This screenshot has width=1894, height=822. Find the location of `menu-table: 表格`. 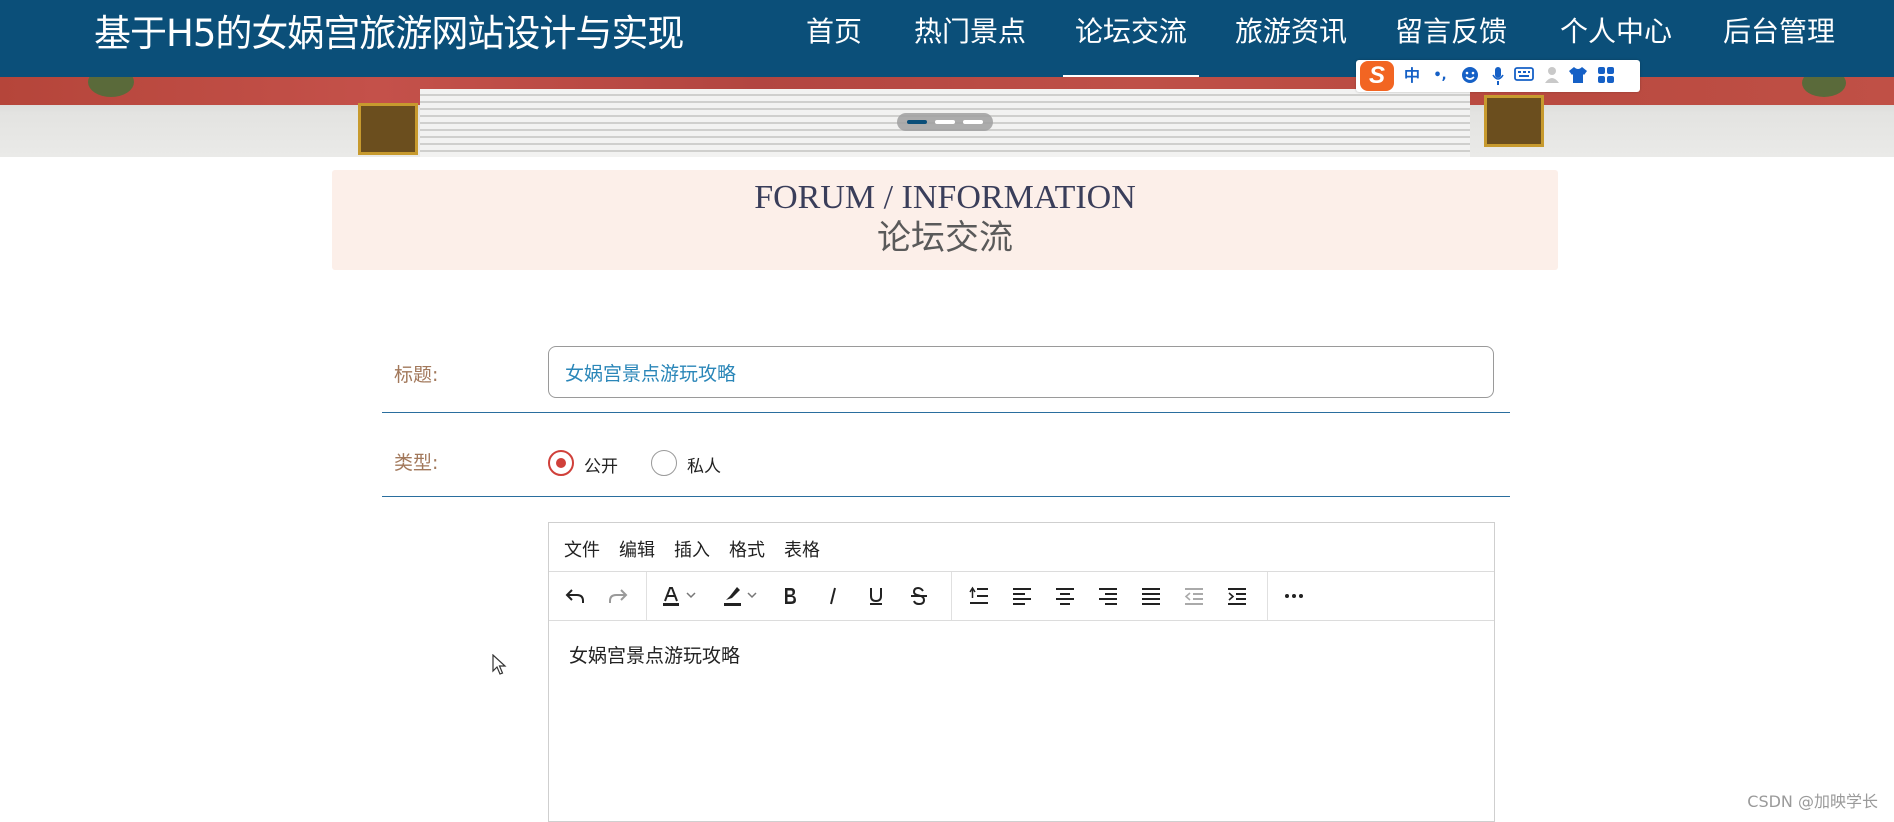

menu-table: 表格 is located at coordinates (802, 549).